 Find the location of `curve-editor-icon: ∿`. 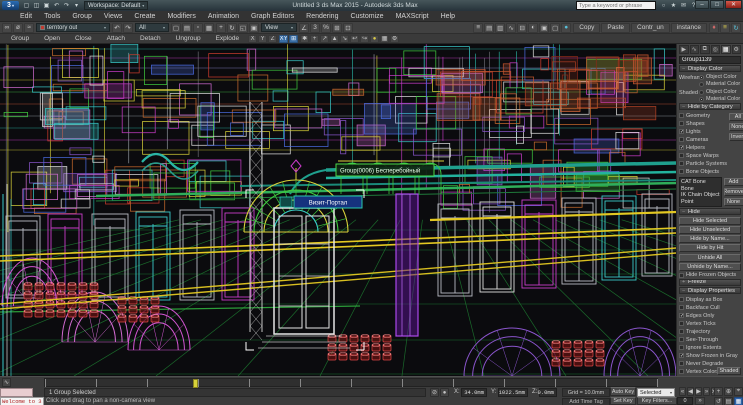

curve-editor-icon: ∿ is located at coordinates (511, 27).